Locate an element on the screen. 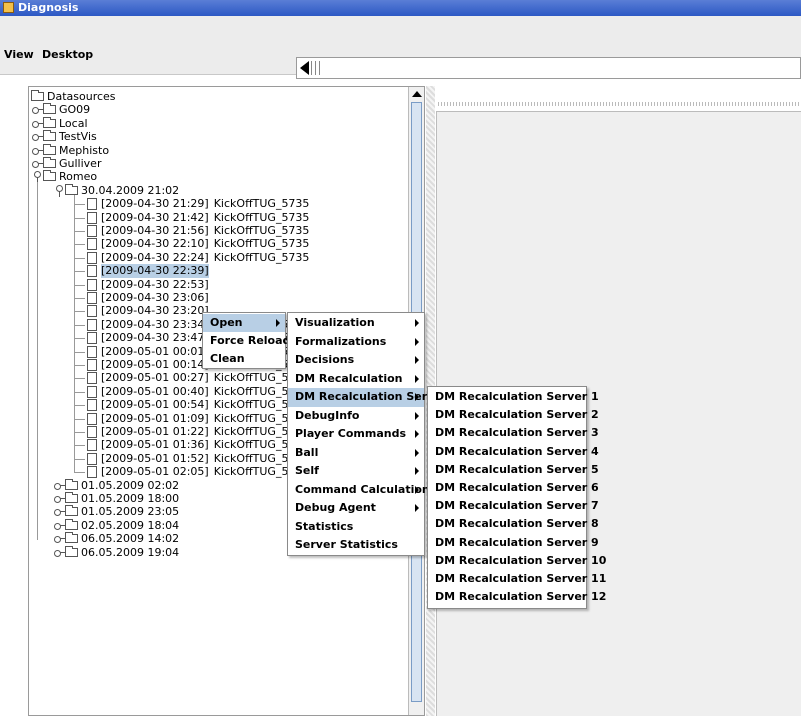 The height and width of the screenshot is (716, 801). tree-item-label: 30.04.2009 21:02 is located at coordinates (130, 190).